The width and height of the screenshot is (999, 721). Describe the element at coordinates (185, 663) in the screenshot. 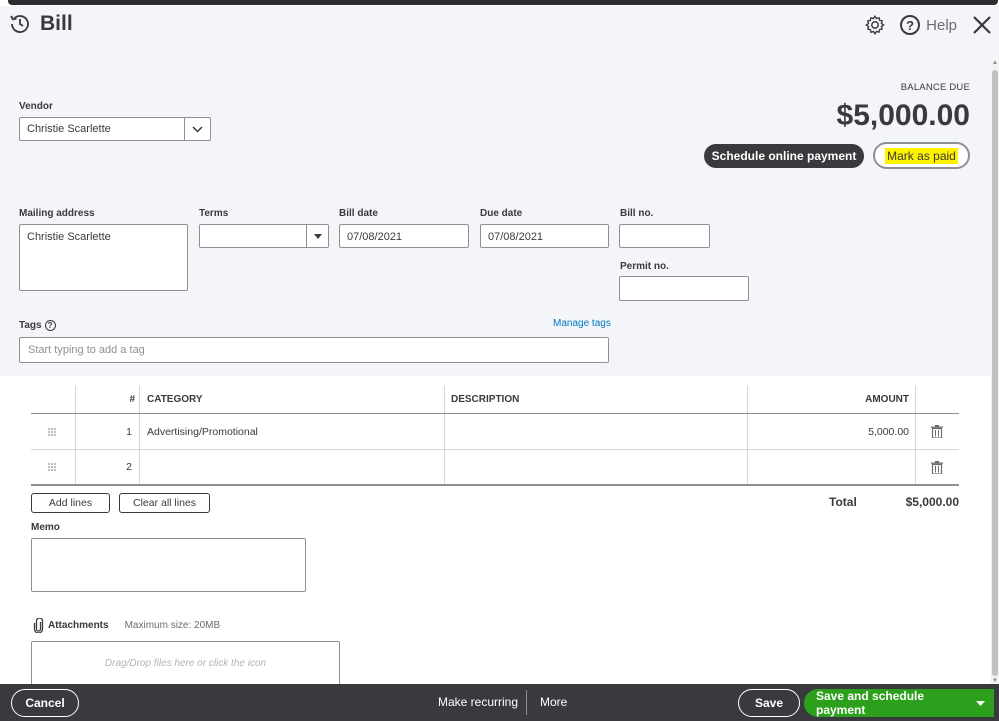

I see `attachments-dropzone: Drag/Drop files here or click the icon` at that location.